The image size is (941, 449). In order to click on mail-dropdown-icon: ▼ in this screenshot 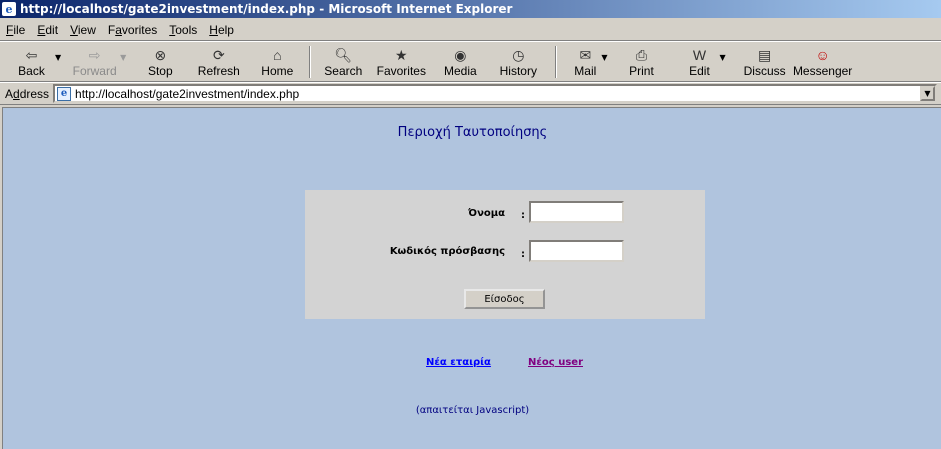, I will do `click(604, 57)`.